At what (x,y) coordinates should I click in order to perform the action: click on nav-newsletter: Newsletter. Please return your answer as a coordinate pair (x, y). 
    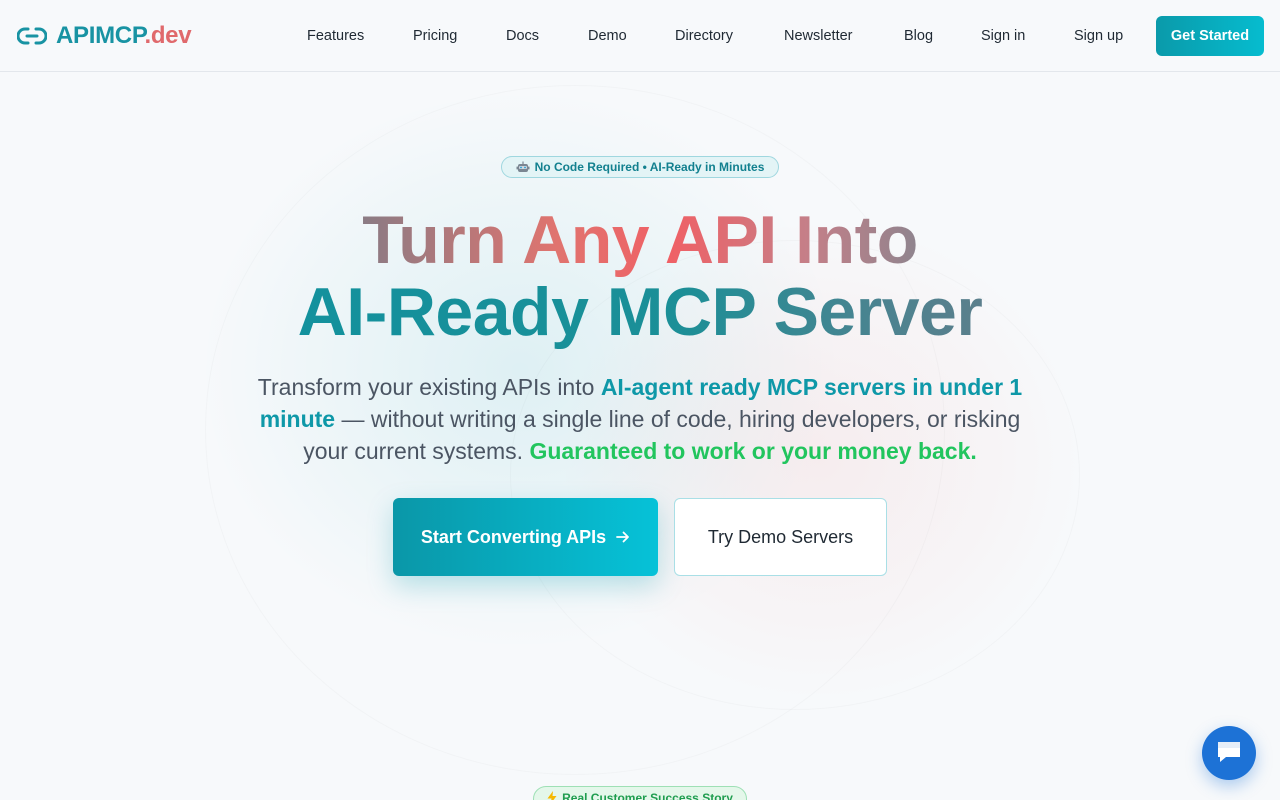
    Looking at the image, I should click on (818, 36).